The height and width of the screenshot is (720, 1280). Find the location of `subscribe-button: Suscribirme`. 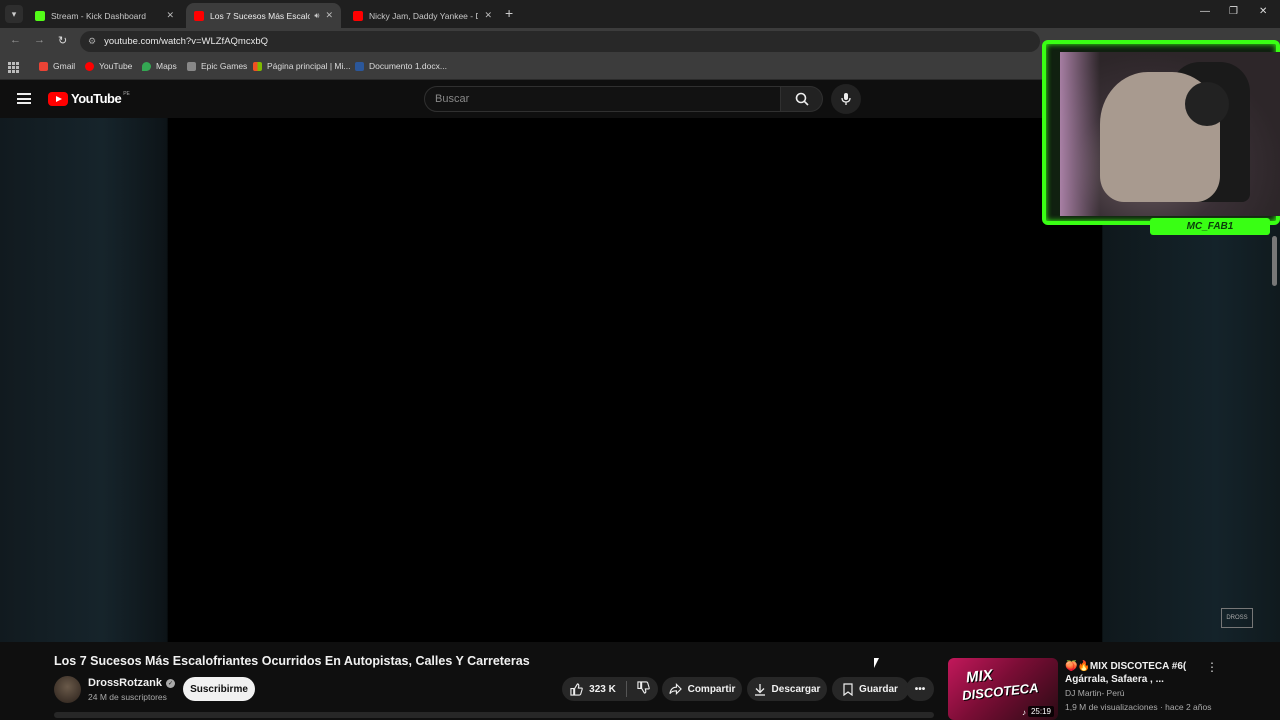

subscribe-button: Suscribirme is located at coordinates (219, 689).